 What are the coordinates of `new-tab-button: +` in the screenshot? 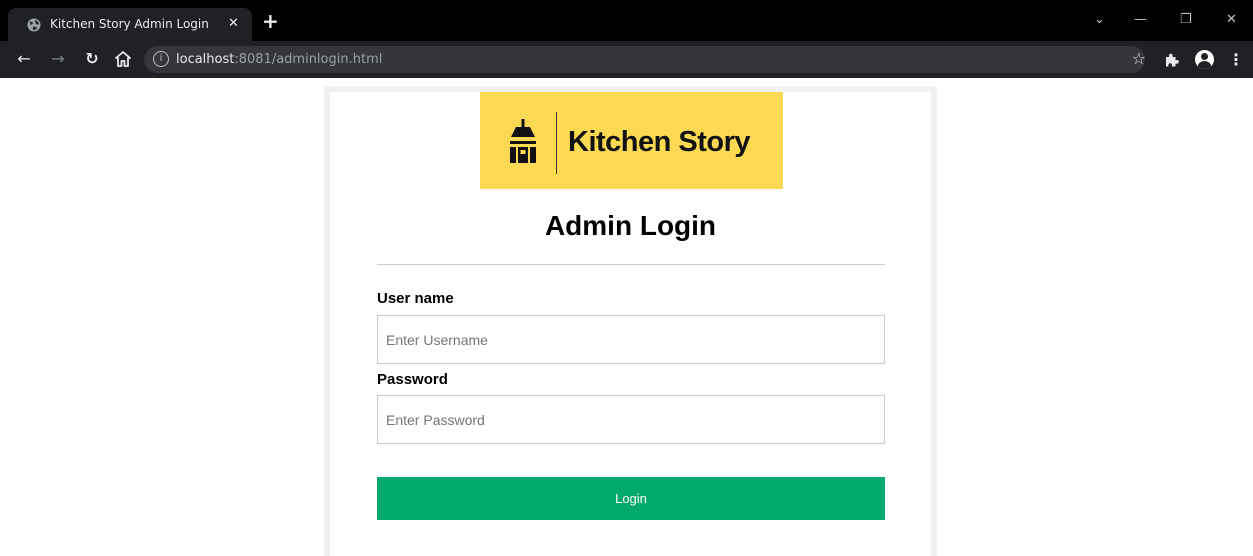 It's located at (270, 21).